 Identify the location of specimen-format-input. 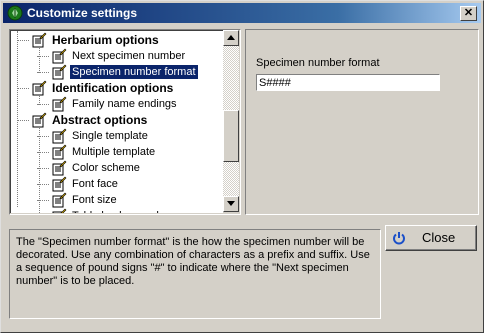
(348, 82).